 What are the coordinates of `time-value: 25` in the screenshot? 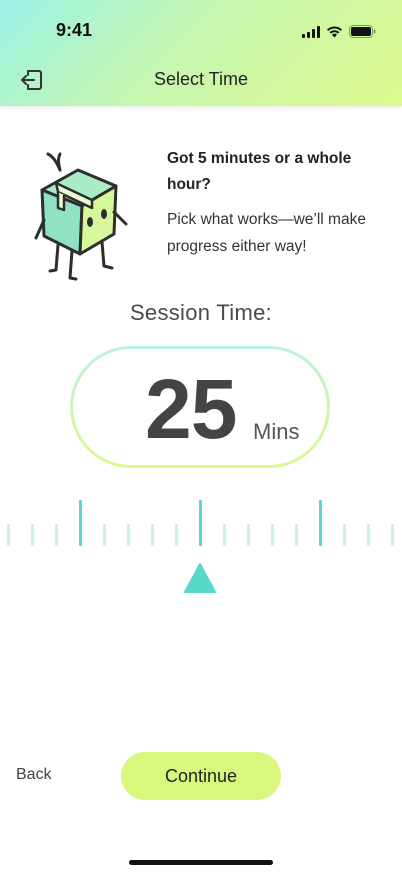 It's located at (191, 409).